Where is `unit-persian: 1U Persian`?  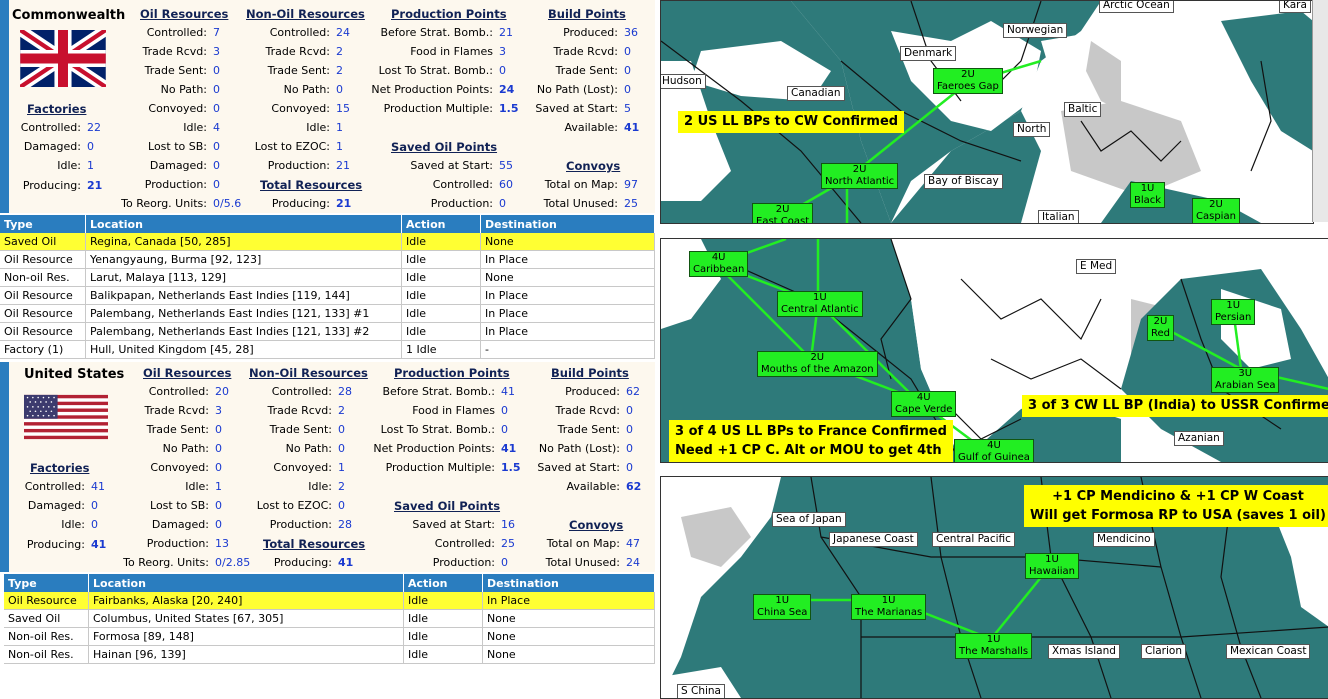 unit-persian: 1U Persian is located at coordinates (1233, 312).